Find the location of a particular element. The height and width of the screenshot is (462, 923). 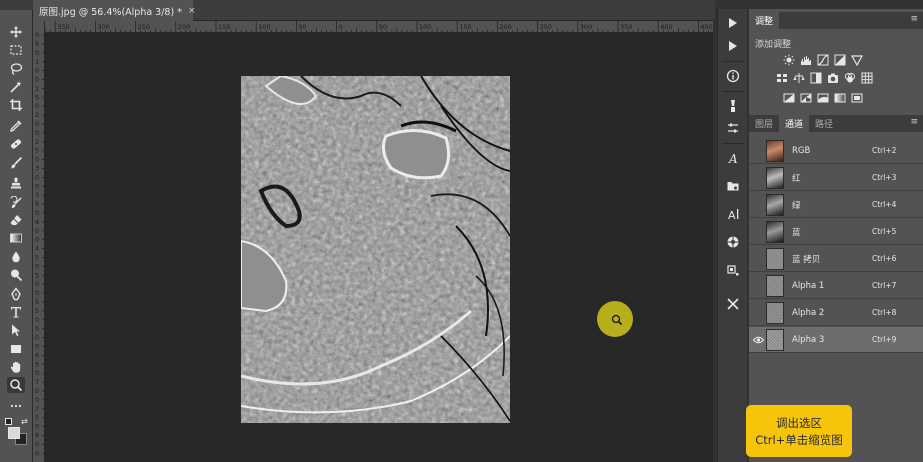

exposure-icon is located at coordinates (840, 60).